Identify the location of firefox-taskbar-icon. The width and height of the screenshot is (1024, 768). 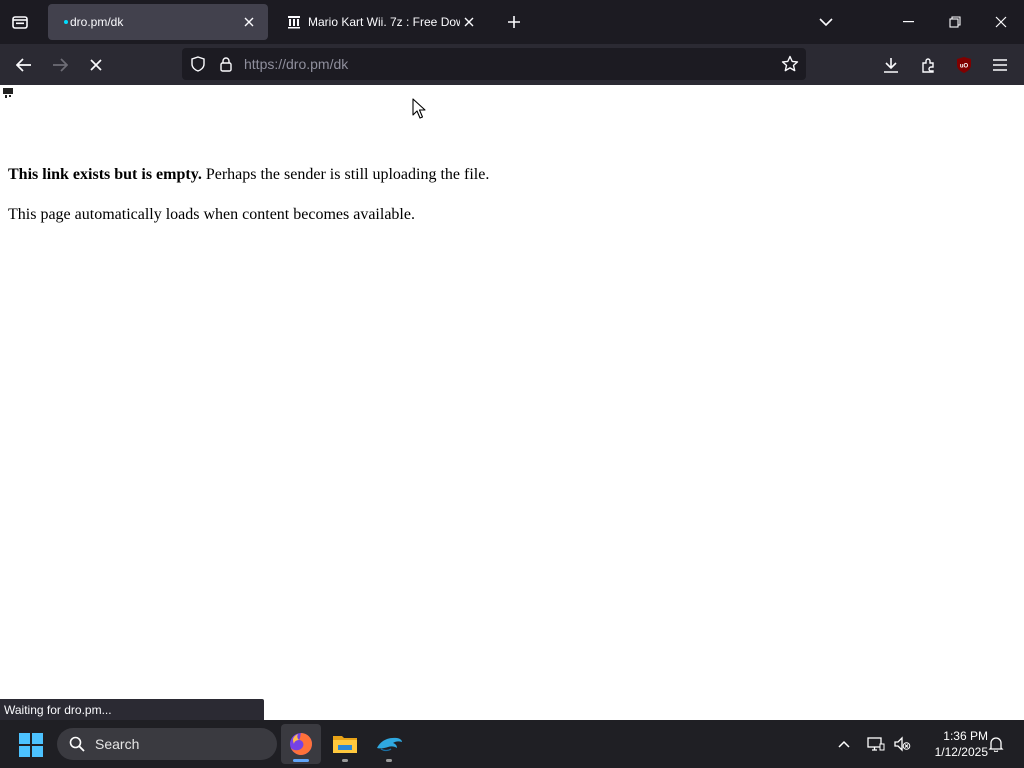
(301, 744).